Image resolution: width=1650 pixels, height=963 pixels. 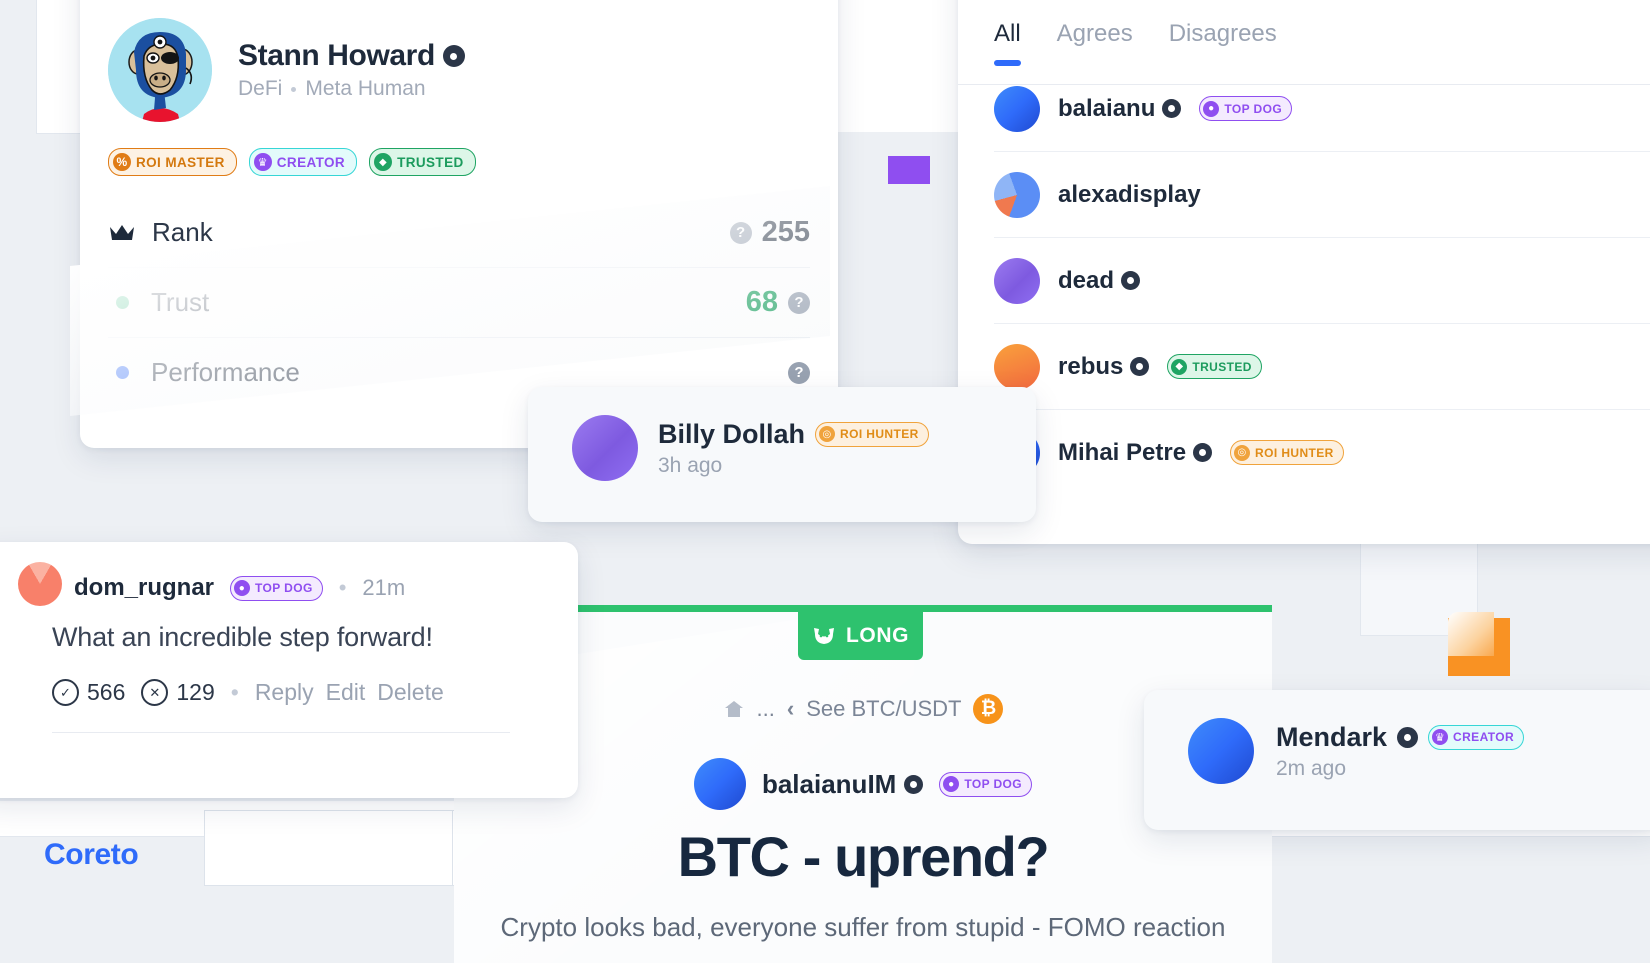 I want to click on edit-button: Edit, so click(x=346, y=692).